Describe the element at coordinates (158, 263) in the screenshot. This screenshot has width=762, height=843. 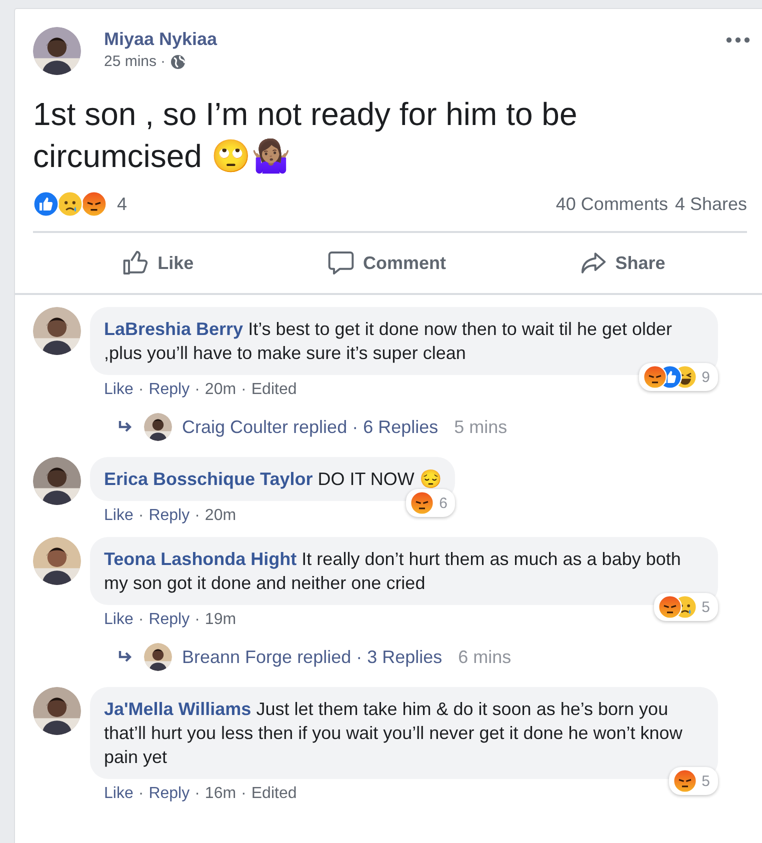
I see `like-button: Like` at that location.